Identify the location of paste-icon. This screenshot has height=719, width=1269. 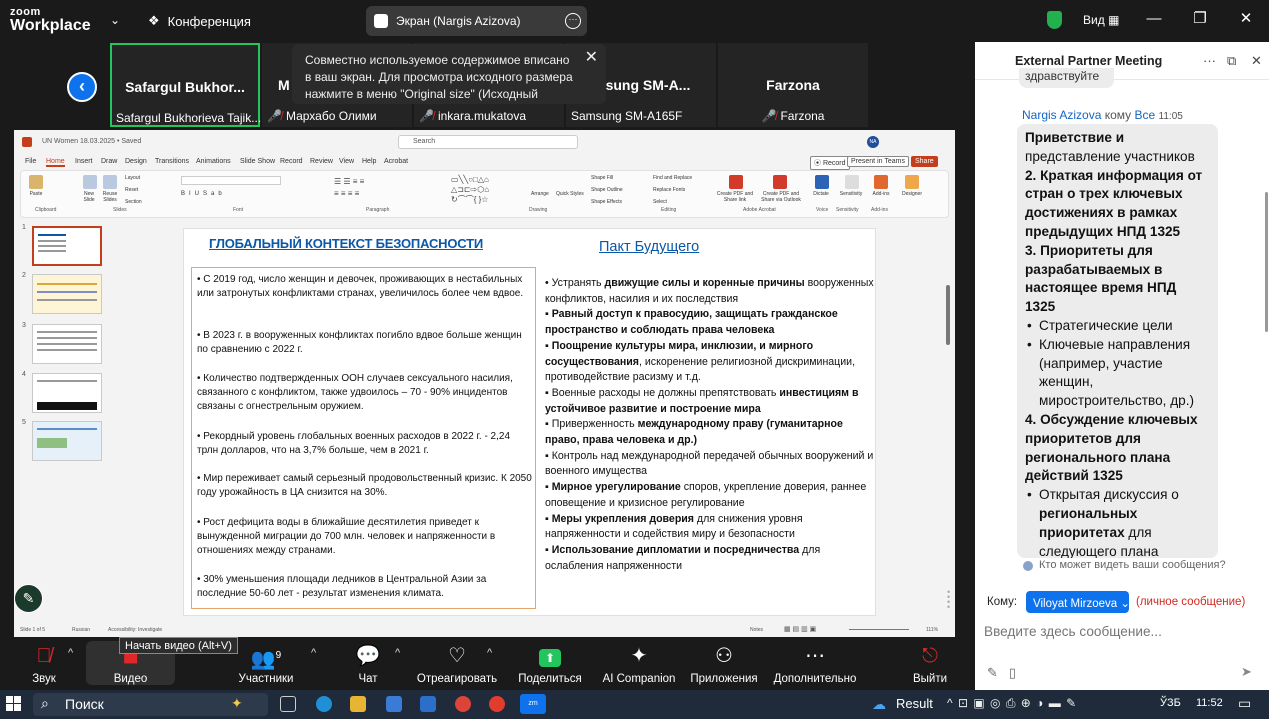
(36, 182).